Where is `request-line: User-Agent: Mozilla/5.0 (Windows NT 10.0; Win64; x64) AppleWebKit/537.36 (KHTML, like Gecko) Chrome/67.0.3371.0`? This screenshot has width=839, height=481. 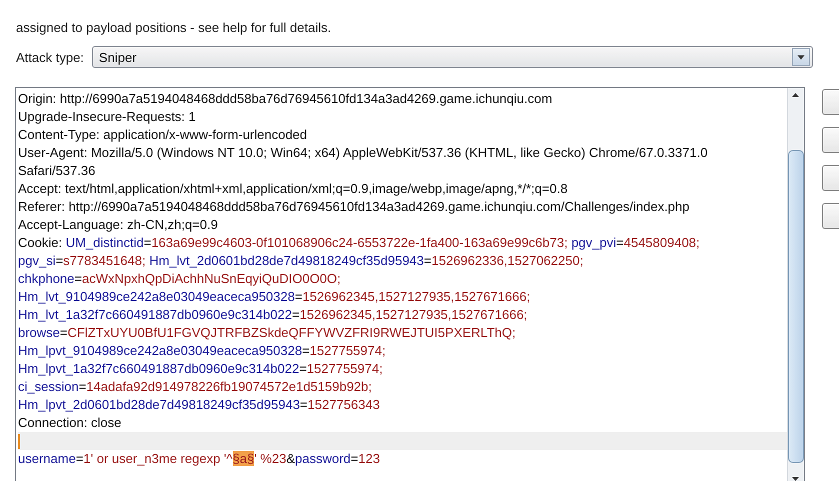
request-line: User-Agent: Mozilla/5.0 (Windows NT 10.0; Win64; x64) AppleWebKit/537.36 (KHTML, like Gecko) Chrome/67.0.3371.0 is located at coordinates (363, 153).